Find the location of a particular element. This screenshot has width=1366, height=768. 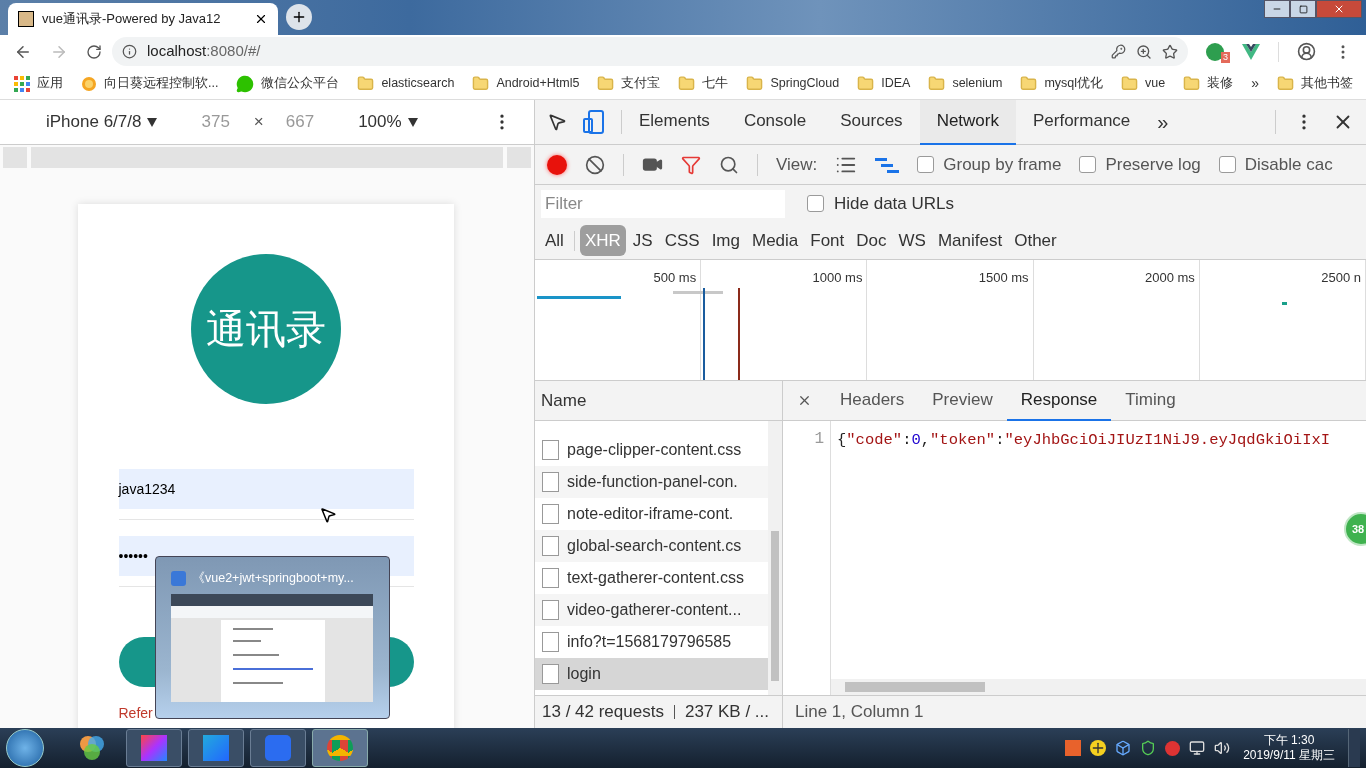

checkbox-label: Disable cac is located at coordinates (1288, 164).